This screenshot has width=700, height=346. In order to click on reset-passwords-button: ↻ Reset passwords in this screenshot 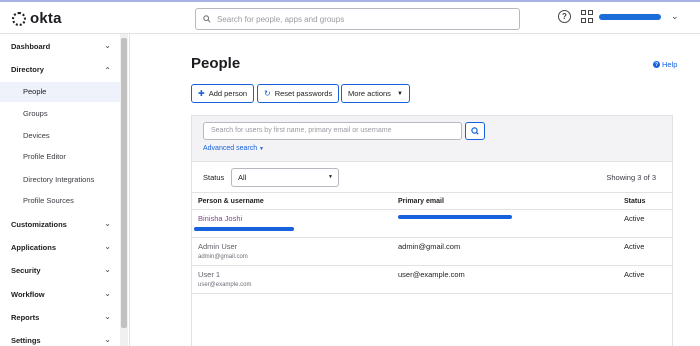, I will do `click(298, 93)`.